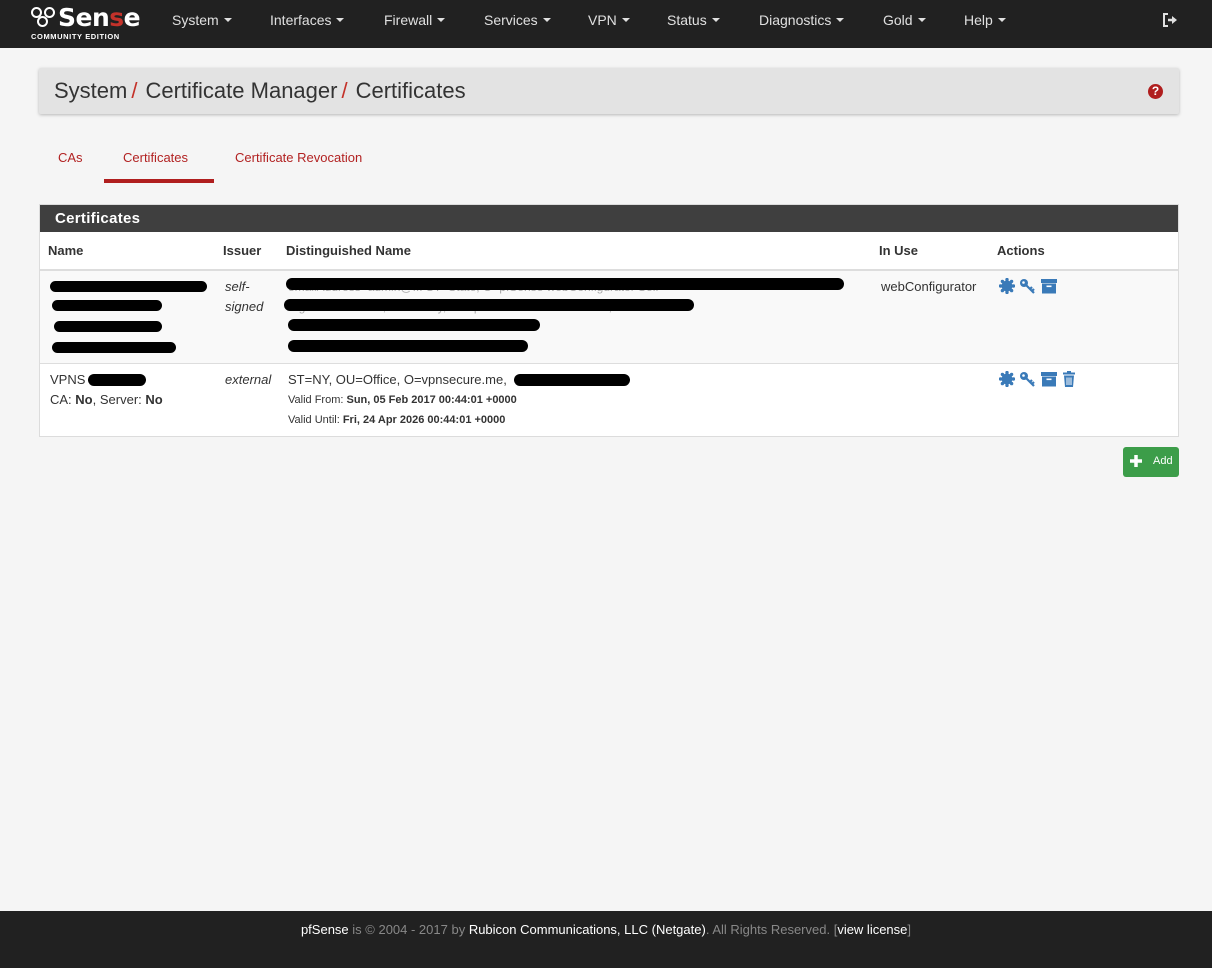 The image size is (1212, 968). What do you see at coordinates (244, 296) in the screenshot?
I see `issuer-self-signed: self-signed` at bounding box center [244, 296].